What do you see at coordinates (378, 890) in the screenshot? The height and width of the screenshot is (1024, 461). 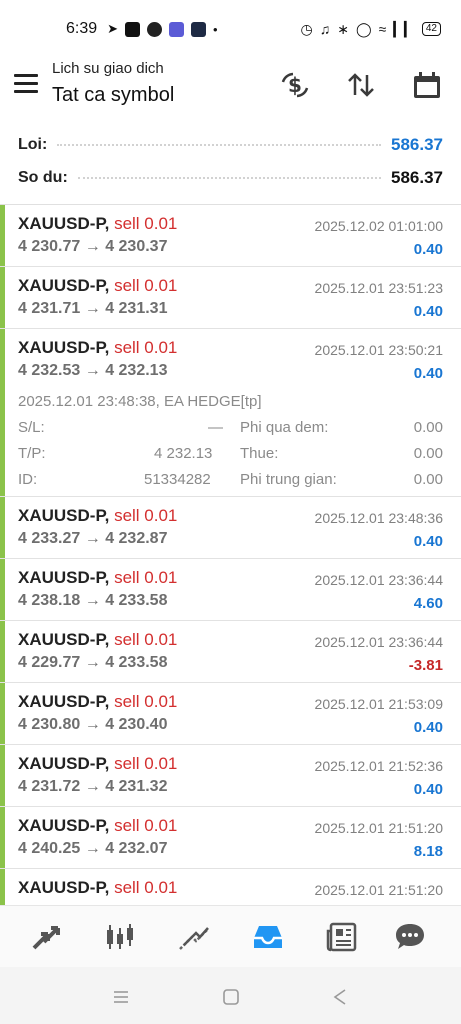 I see `deal-time: 2025.12.01 21:51:20` at bounding box center [378, 890].